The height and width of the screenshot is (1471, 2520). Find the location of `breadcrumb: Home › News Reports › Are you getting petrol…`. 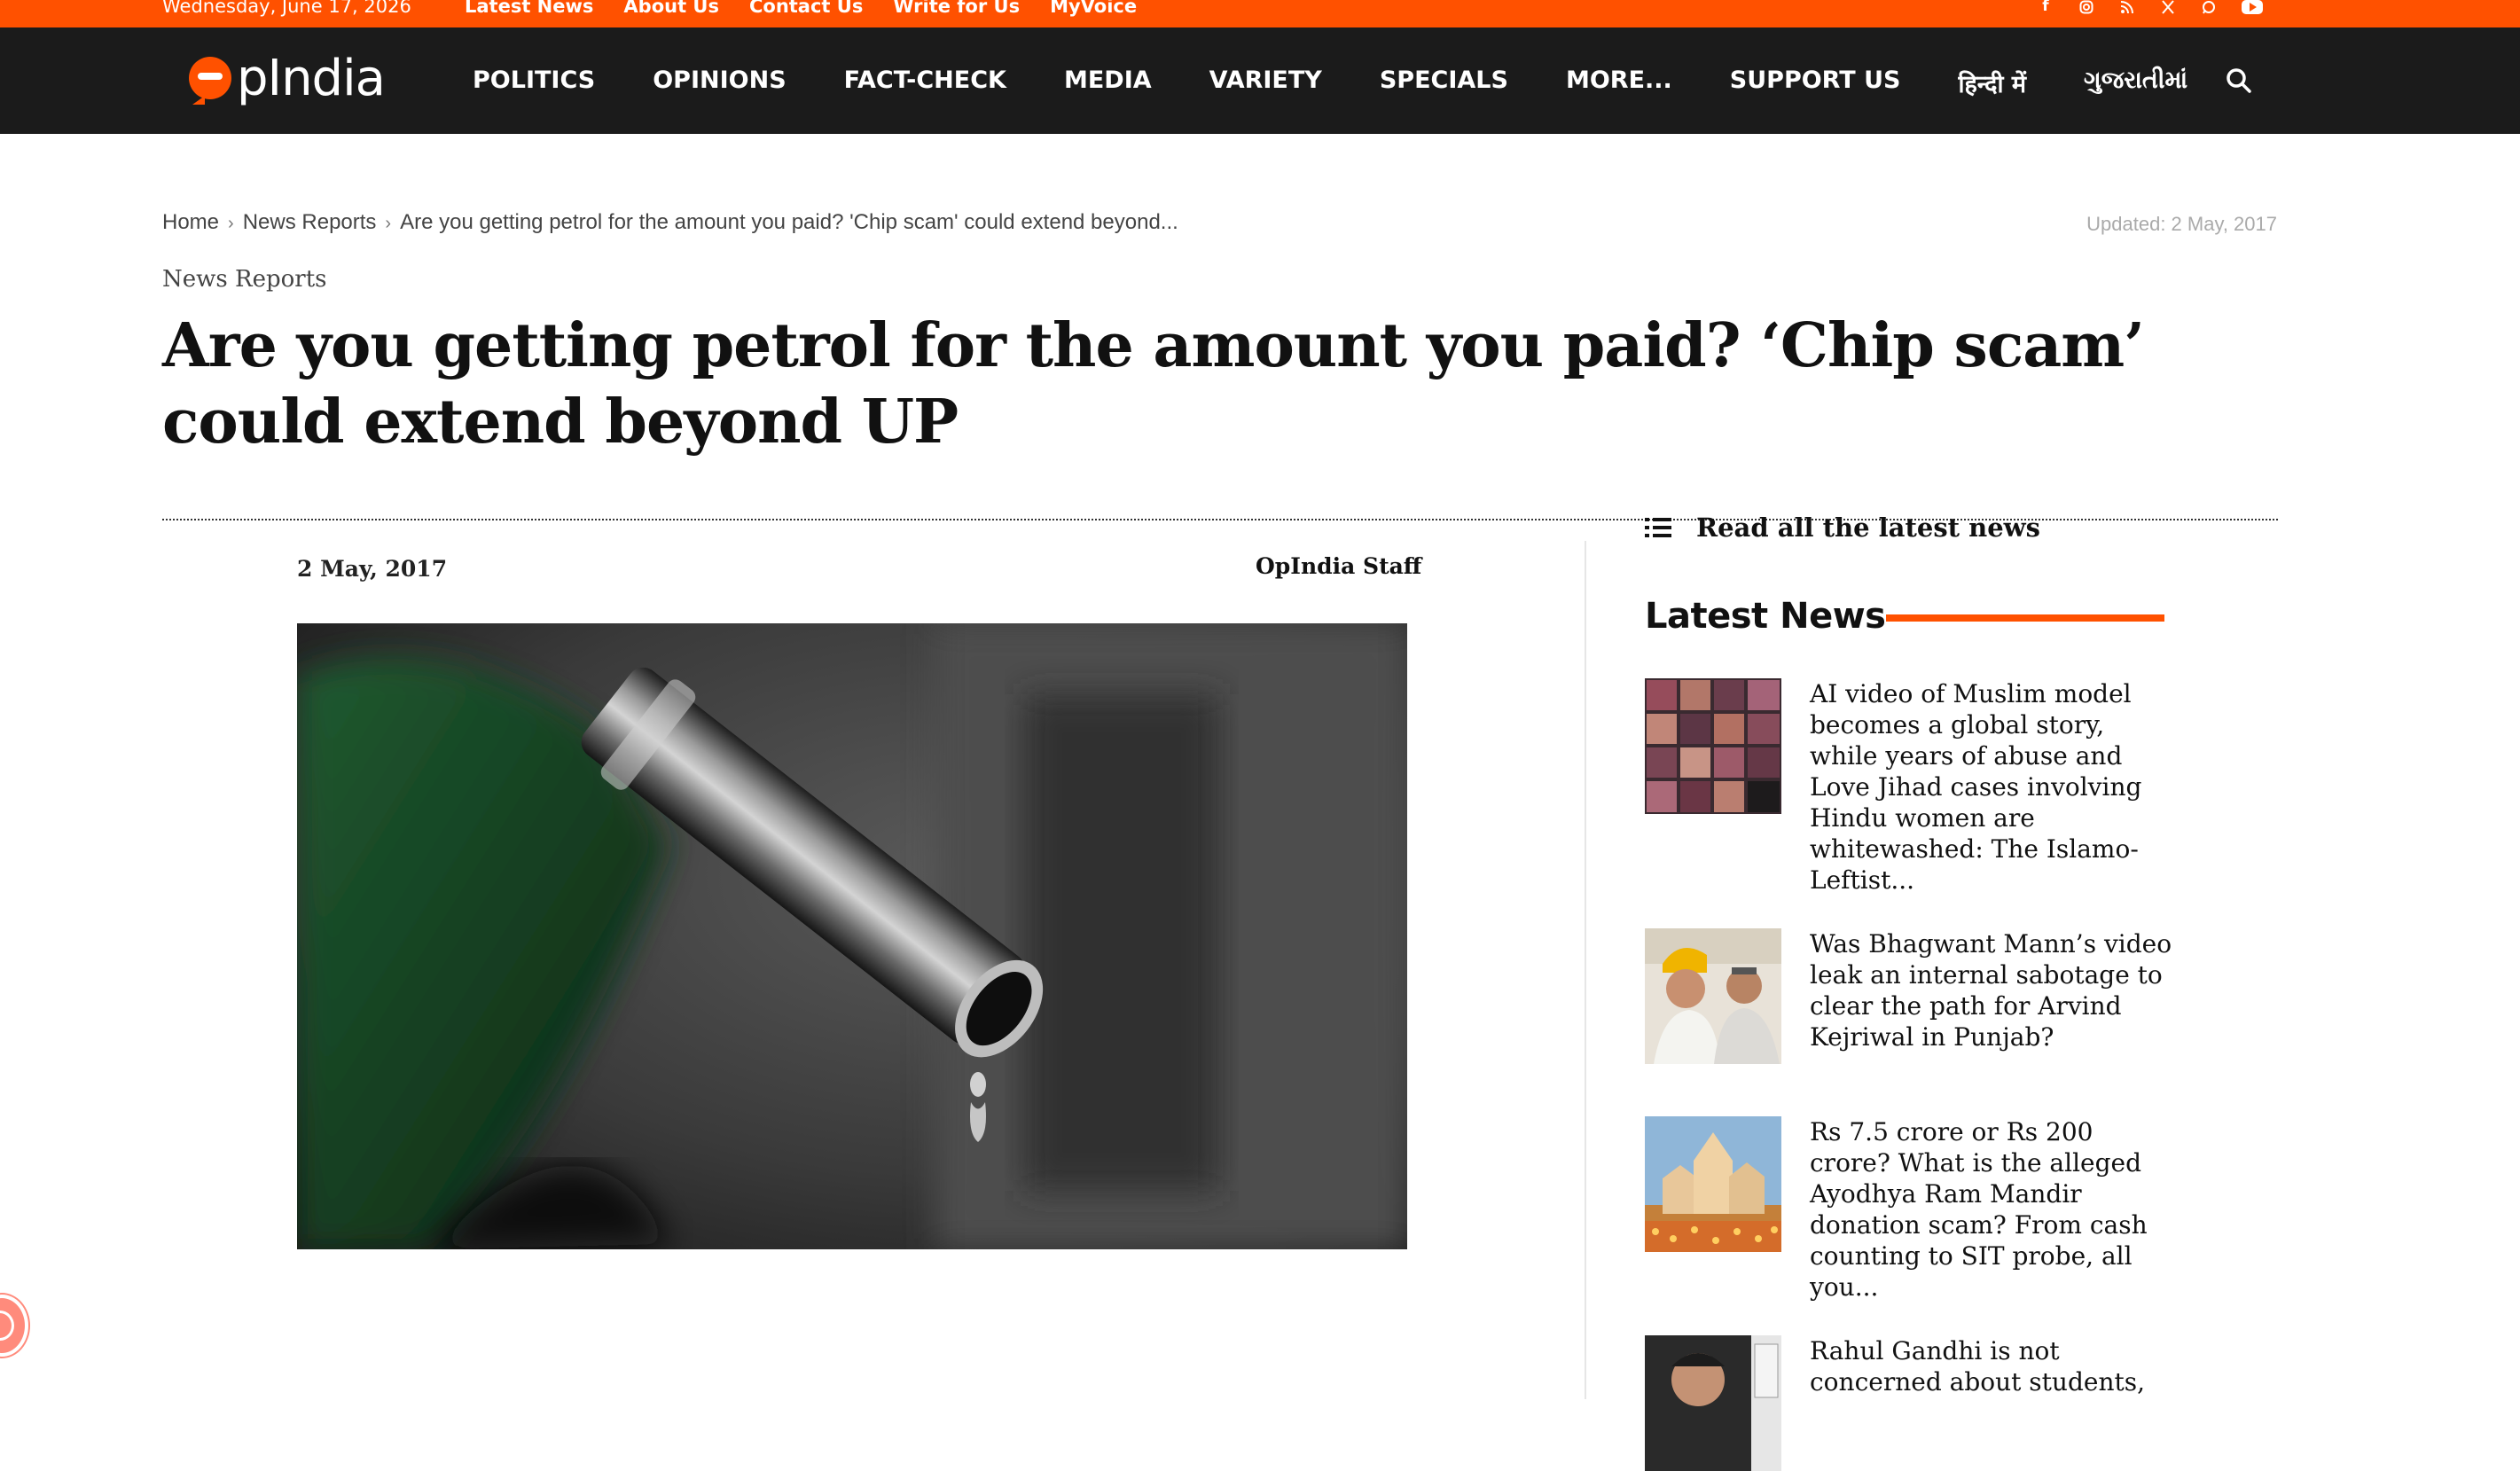

breadcrumb: Home › News Reports › Are you getting petrol… is located at coordinates (670, 222).